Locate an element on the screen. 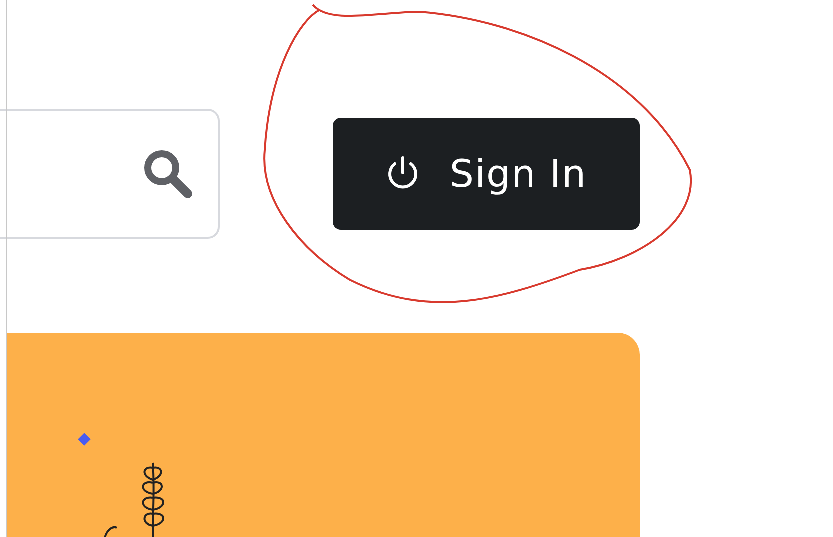 Image resolution: width=833 pixels, height=537 pixels. sign-in-button: Sign In is located at coordinates (486, 174).